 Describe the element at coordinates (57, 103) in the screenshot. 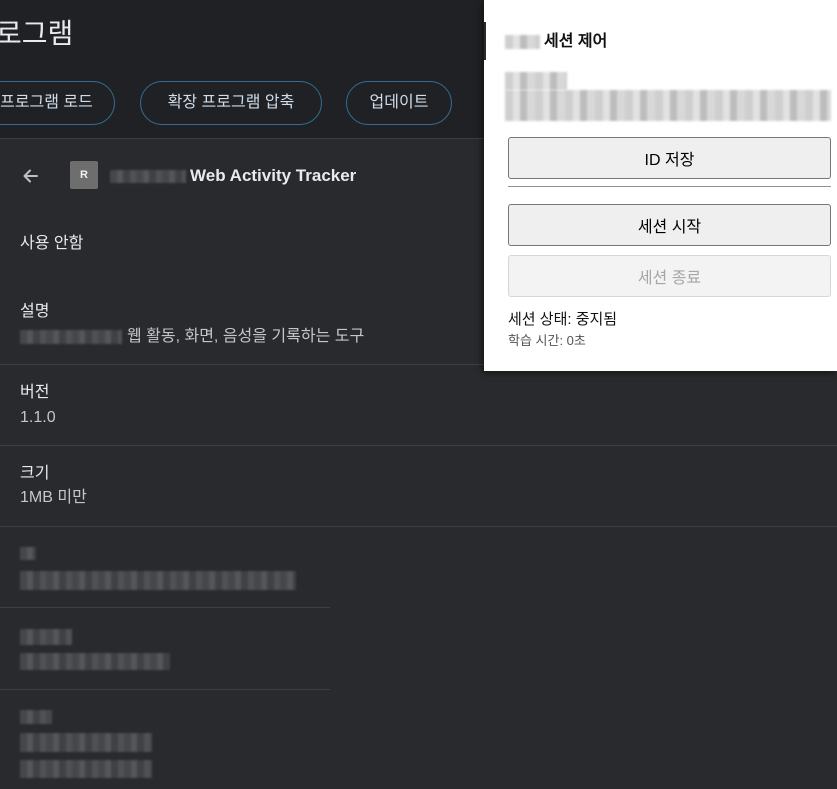

I see `load-unpacked-button: 프로그램 로드` at that location.